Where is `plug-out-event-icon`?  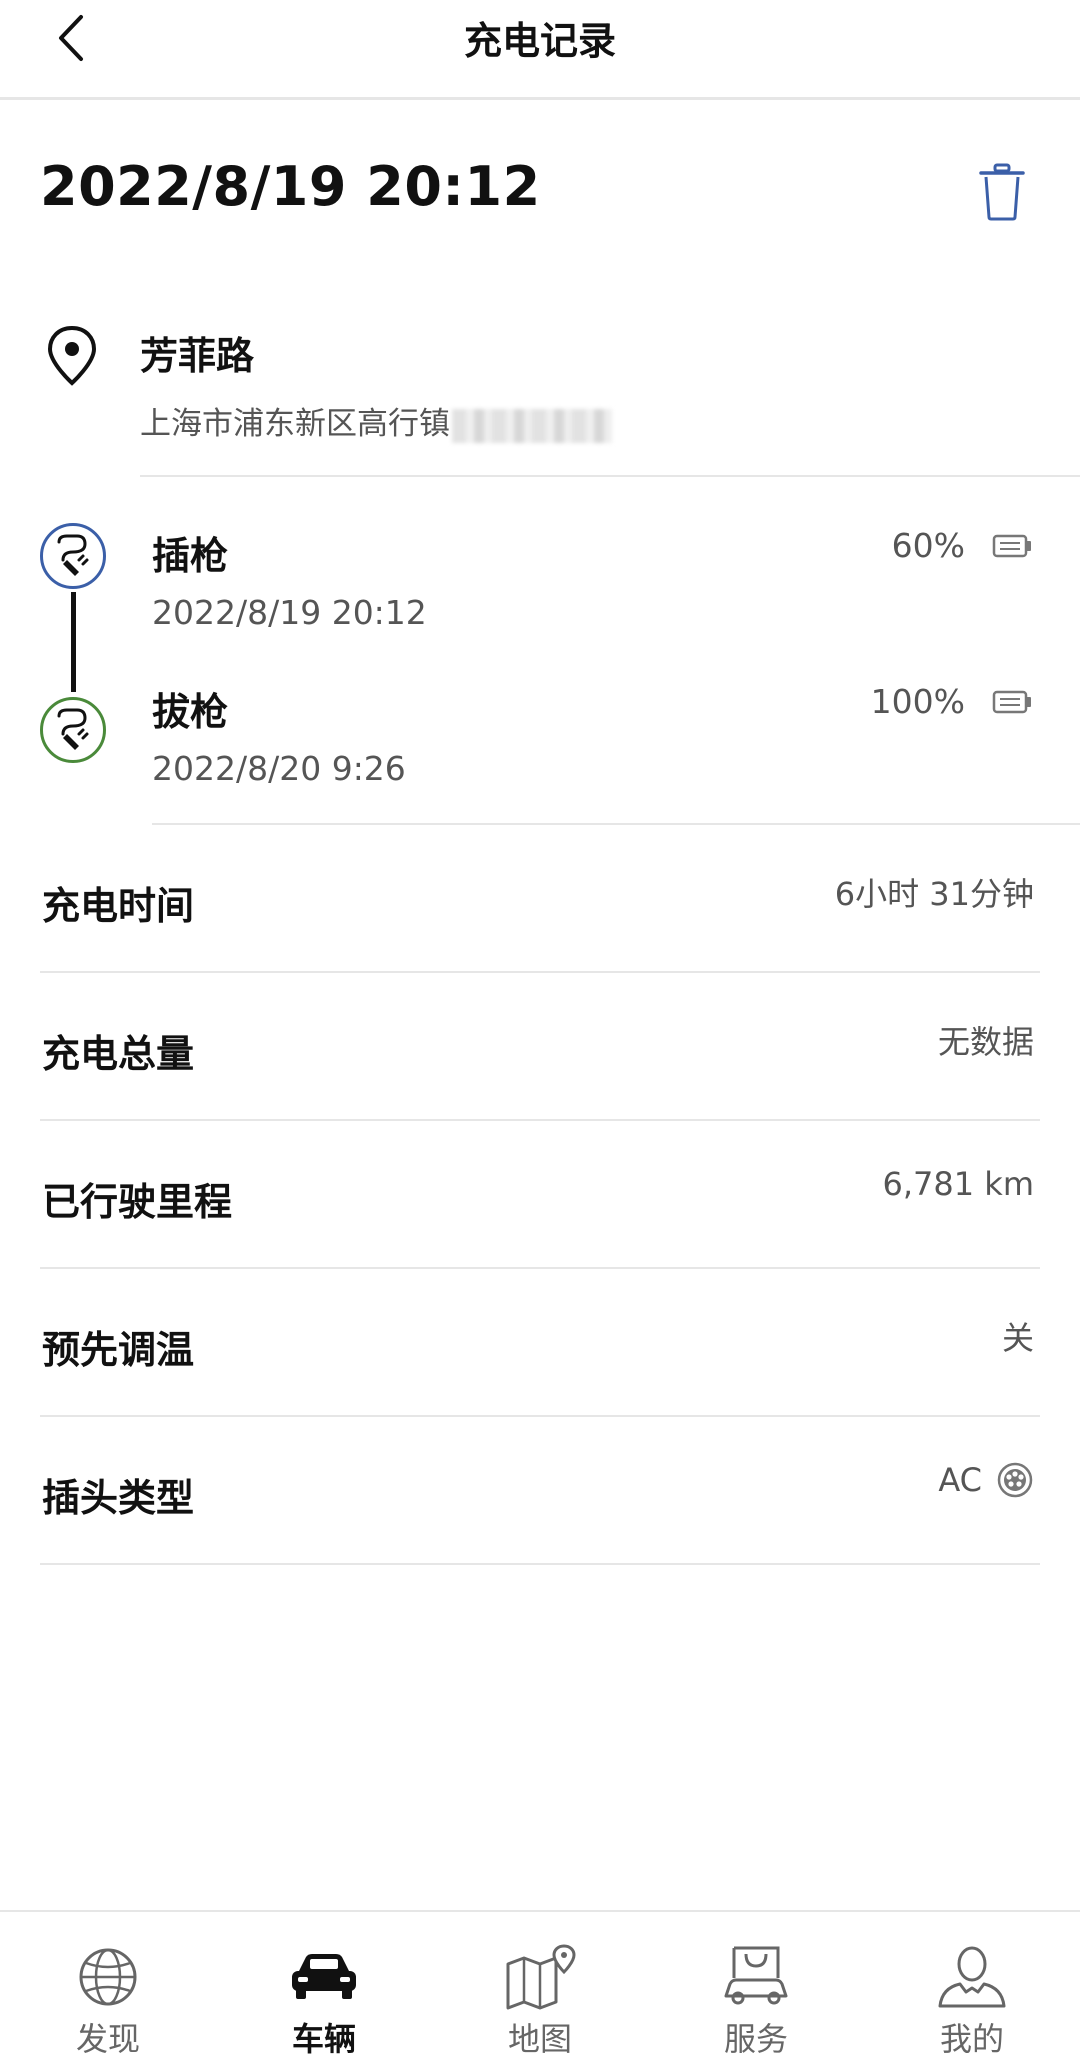 plug-out-event-icon is located at coordinates (73, 730).